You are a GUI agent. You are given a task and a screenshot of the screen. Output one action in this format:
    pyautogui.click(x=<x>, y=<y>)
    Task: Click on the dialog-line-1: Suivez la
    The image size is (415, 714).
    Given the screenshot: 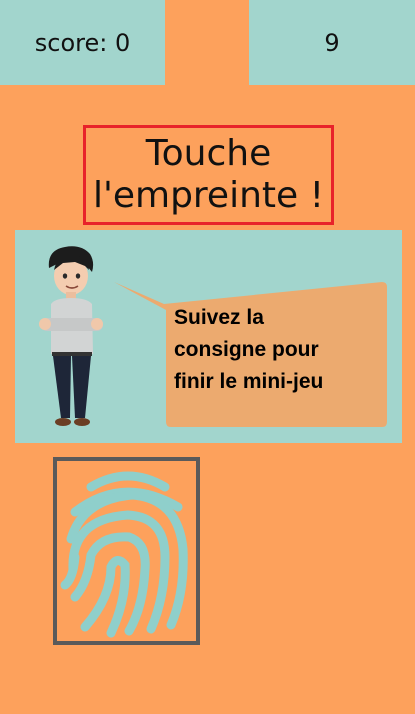 What is the action you would take?
    pyautogui.click(x=219, y=317)
    